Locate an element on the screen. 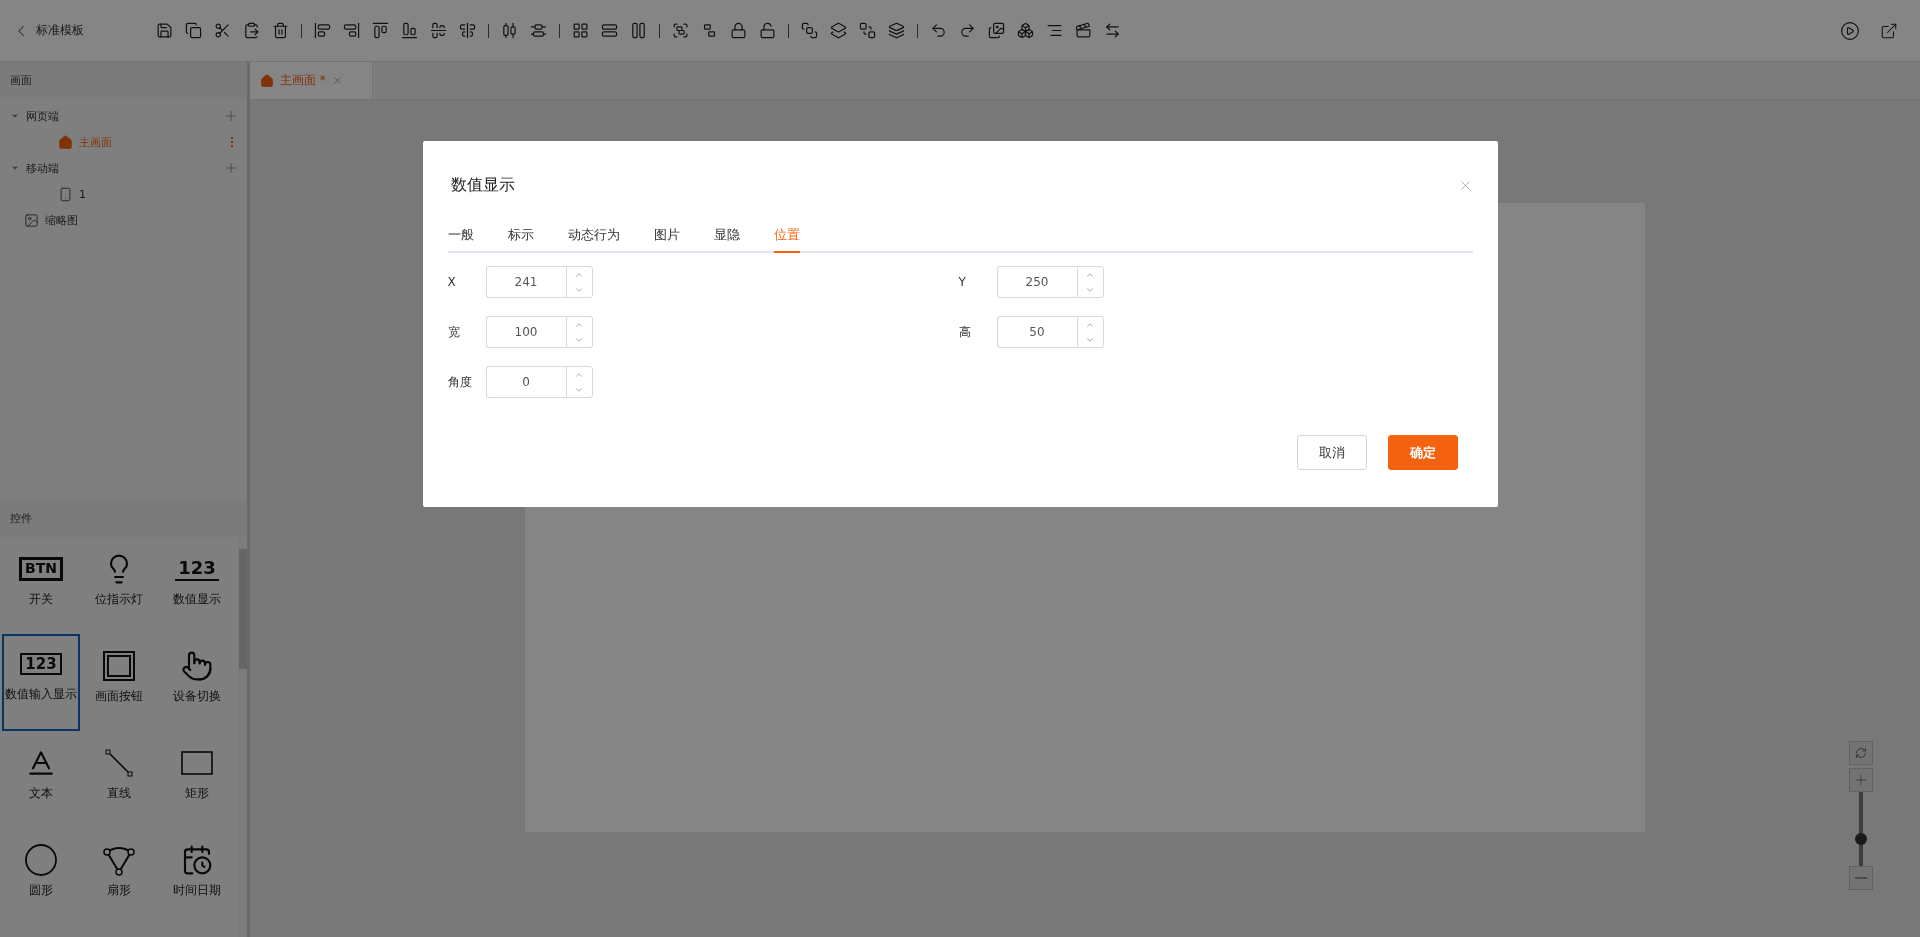 Image resolution: width=1920 pixels, height=937 pixels. field-label: 宽 is located at coordinates (454, 332).